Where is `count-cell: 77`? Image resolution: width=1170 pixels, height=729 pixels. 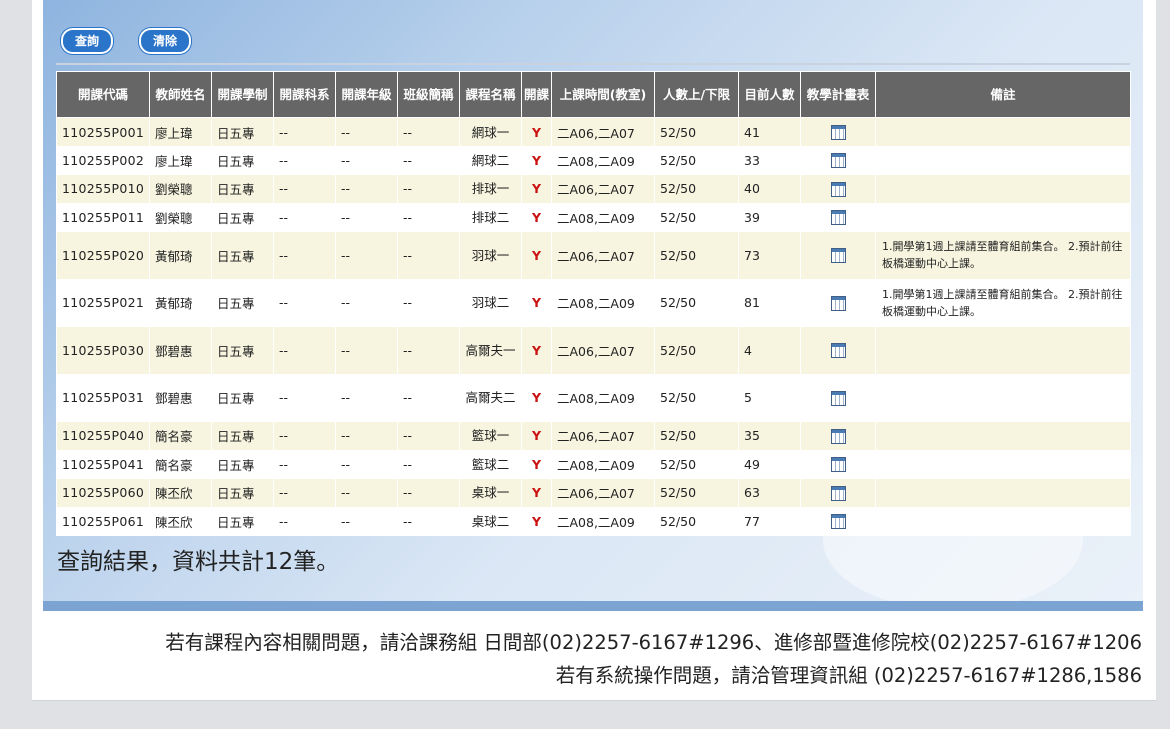 count-cell: 77 is located at coordinates (769, 521).